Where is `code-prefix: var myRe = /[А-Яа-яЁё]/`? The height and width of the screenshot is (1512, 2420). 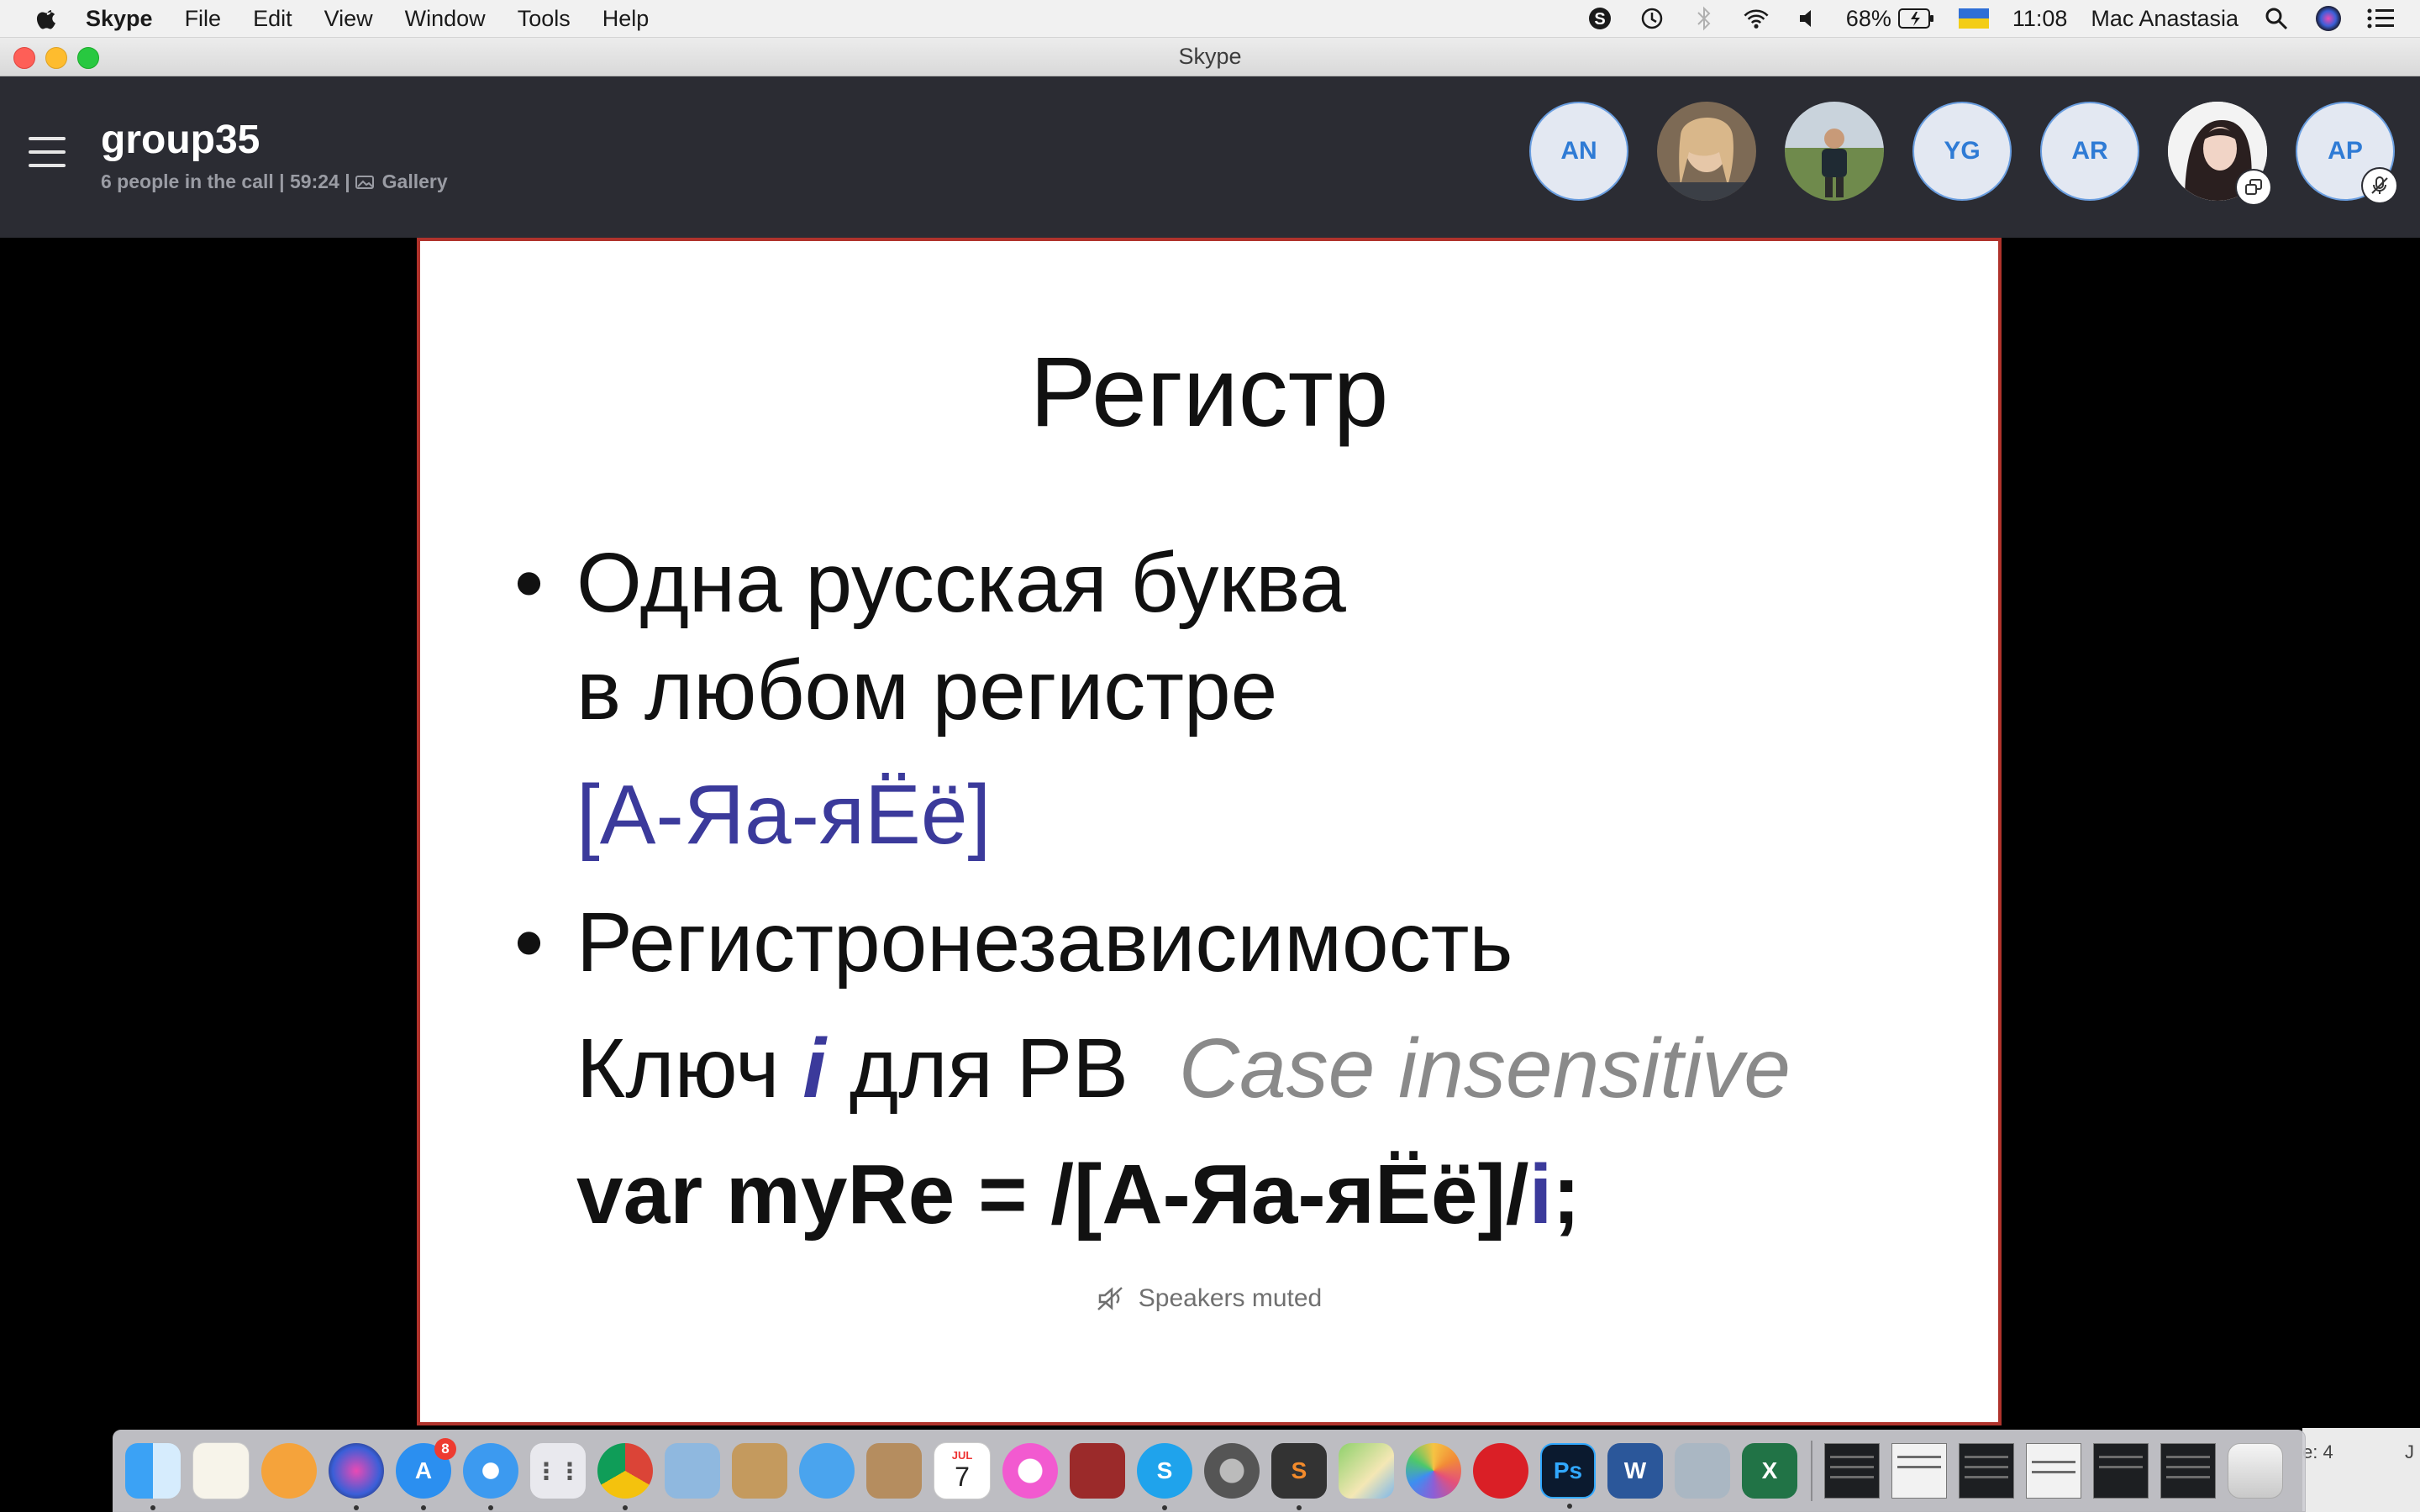
code-prefix: var myRe = /[А-Яа-яЁё]/ is located at coordinates (1052, 1194).